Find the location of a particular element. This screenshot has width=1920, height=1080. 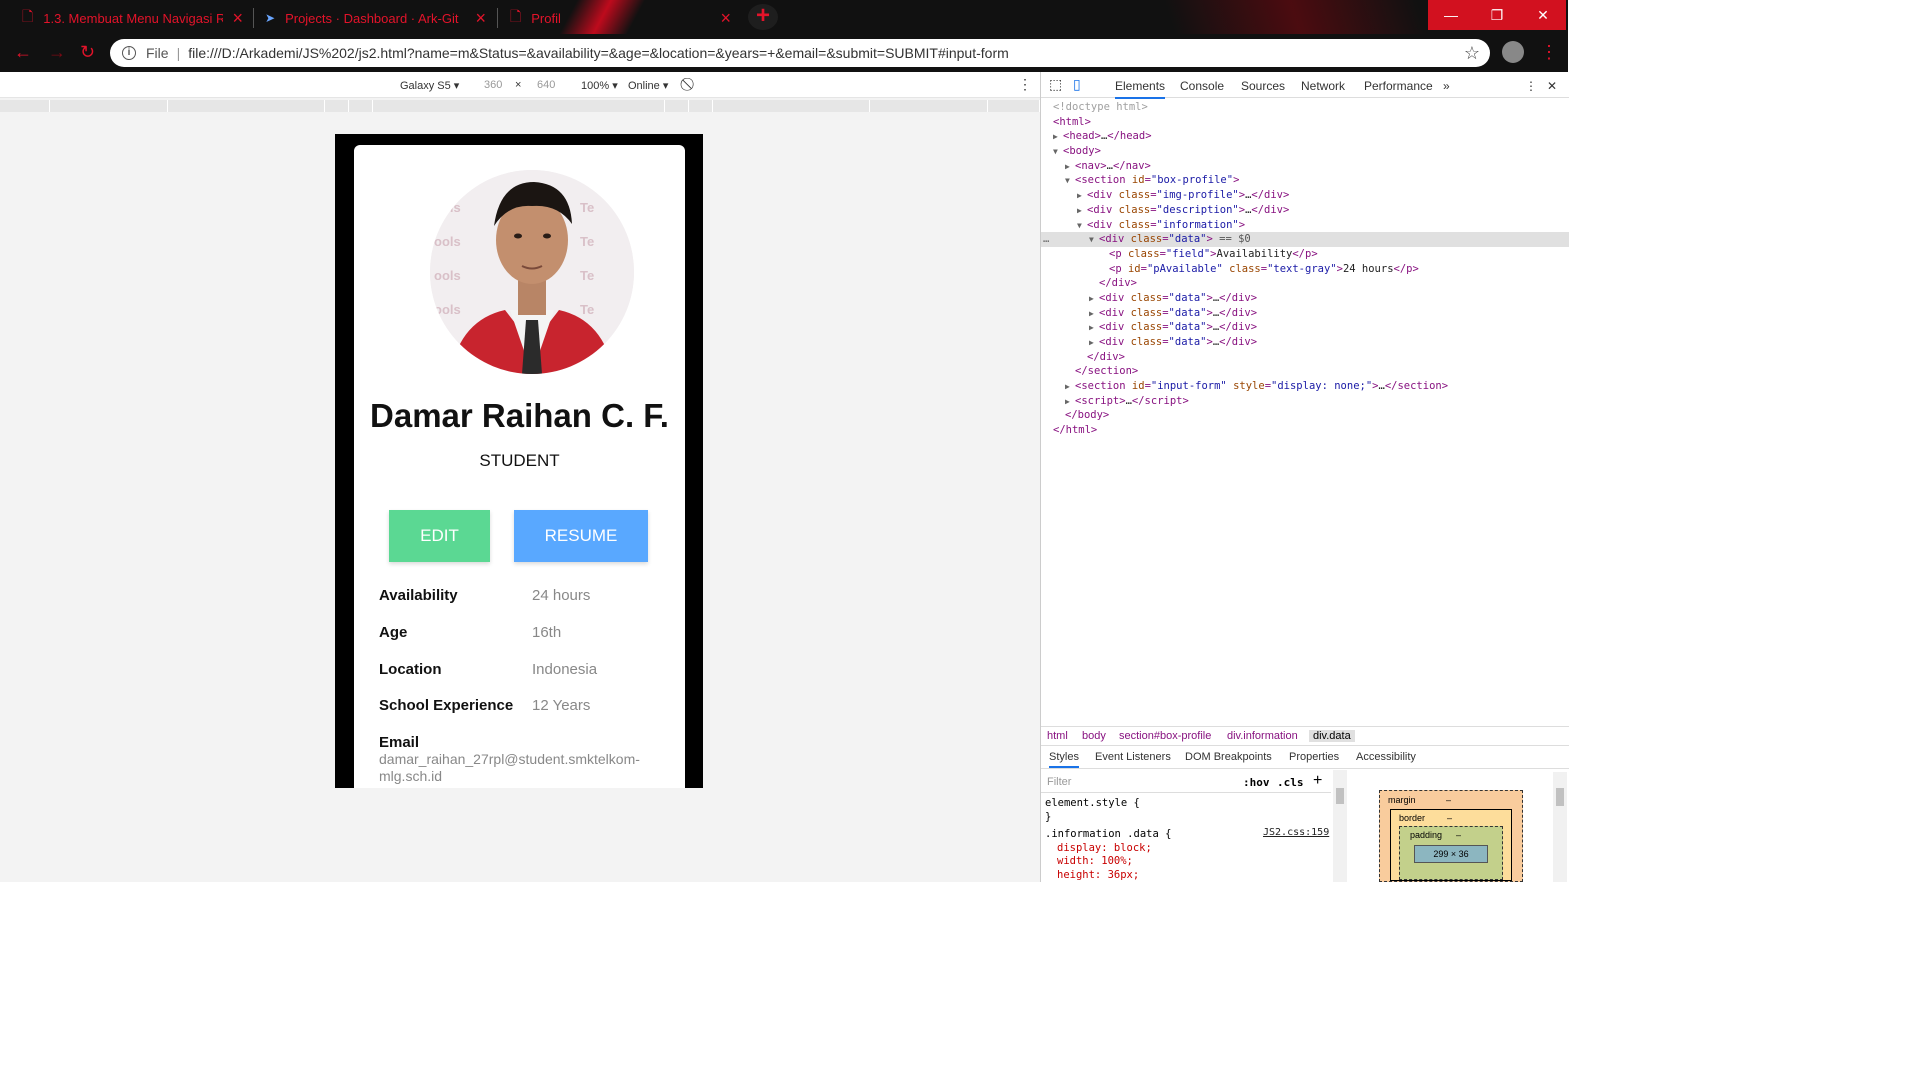

more-options-icon: ⋮ is located at coordinates (1025, 84).